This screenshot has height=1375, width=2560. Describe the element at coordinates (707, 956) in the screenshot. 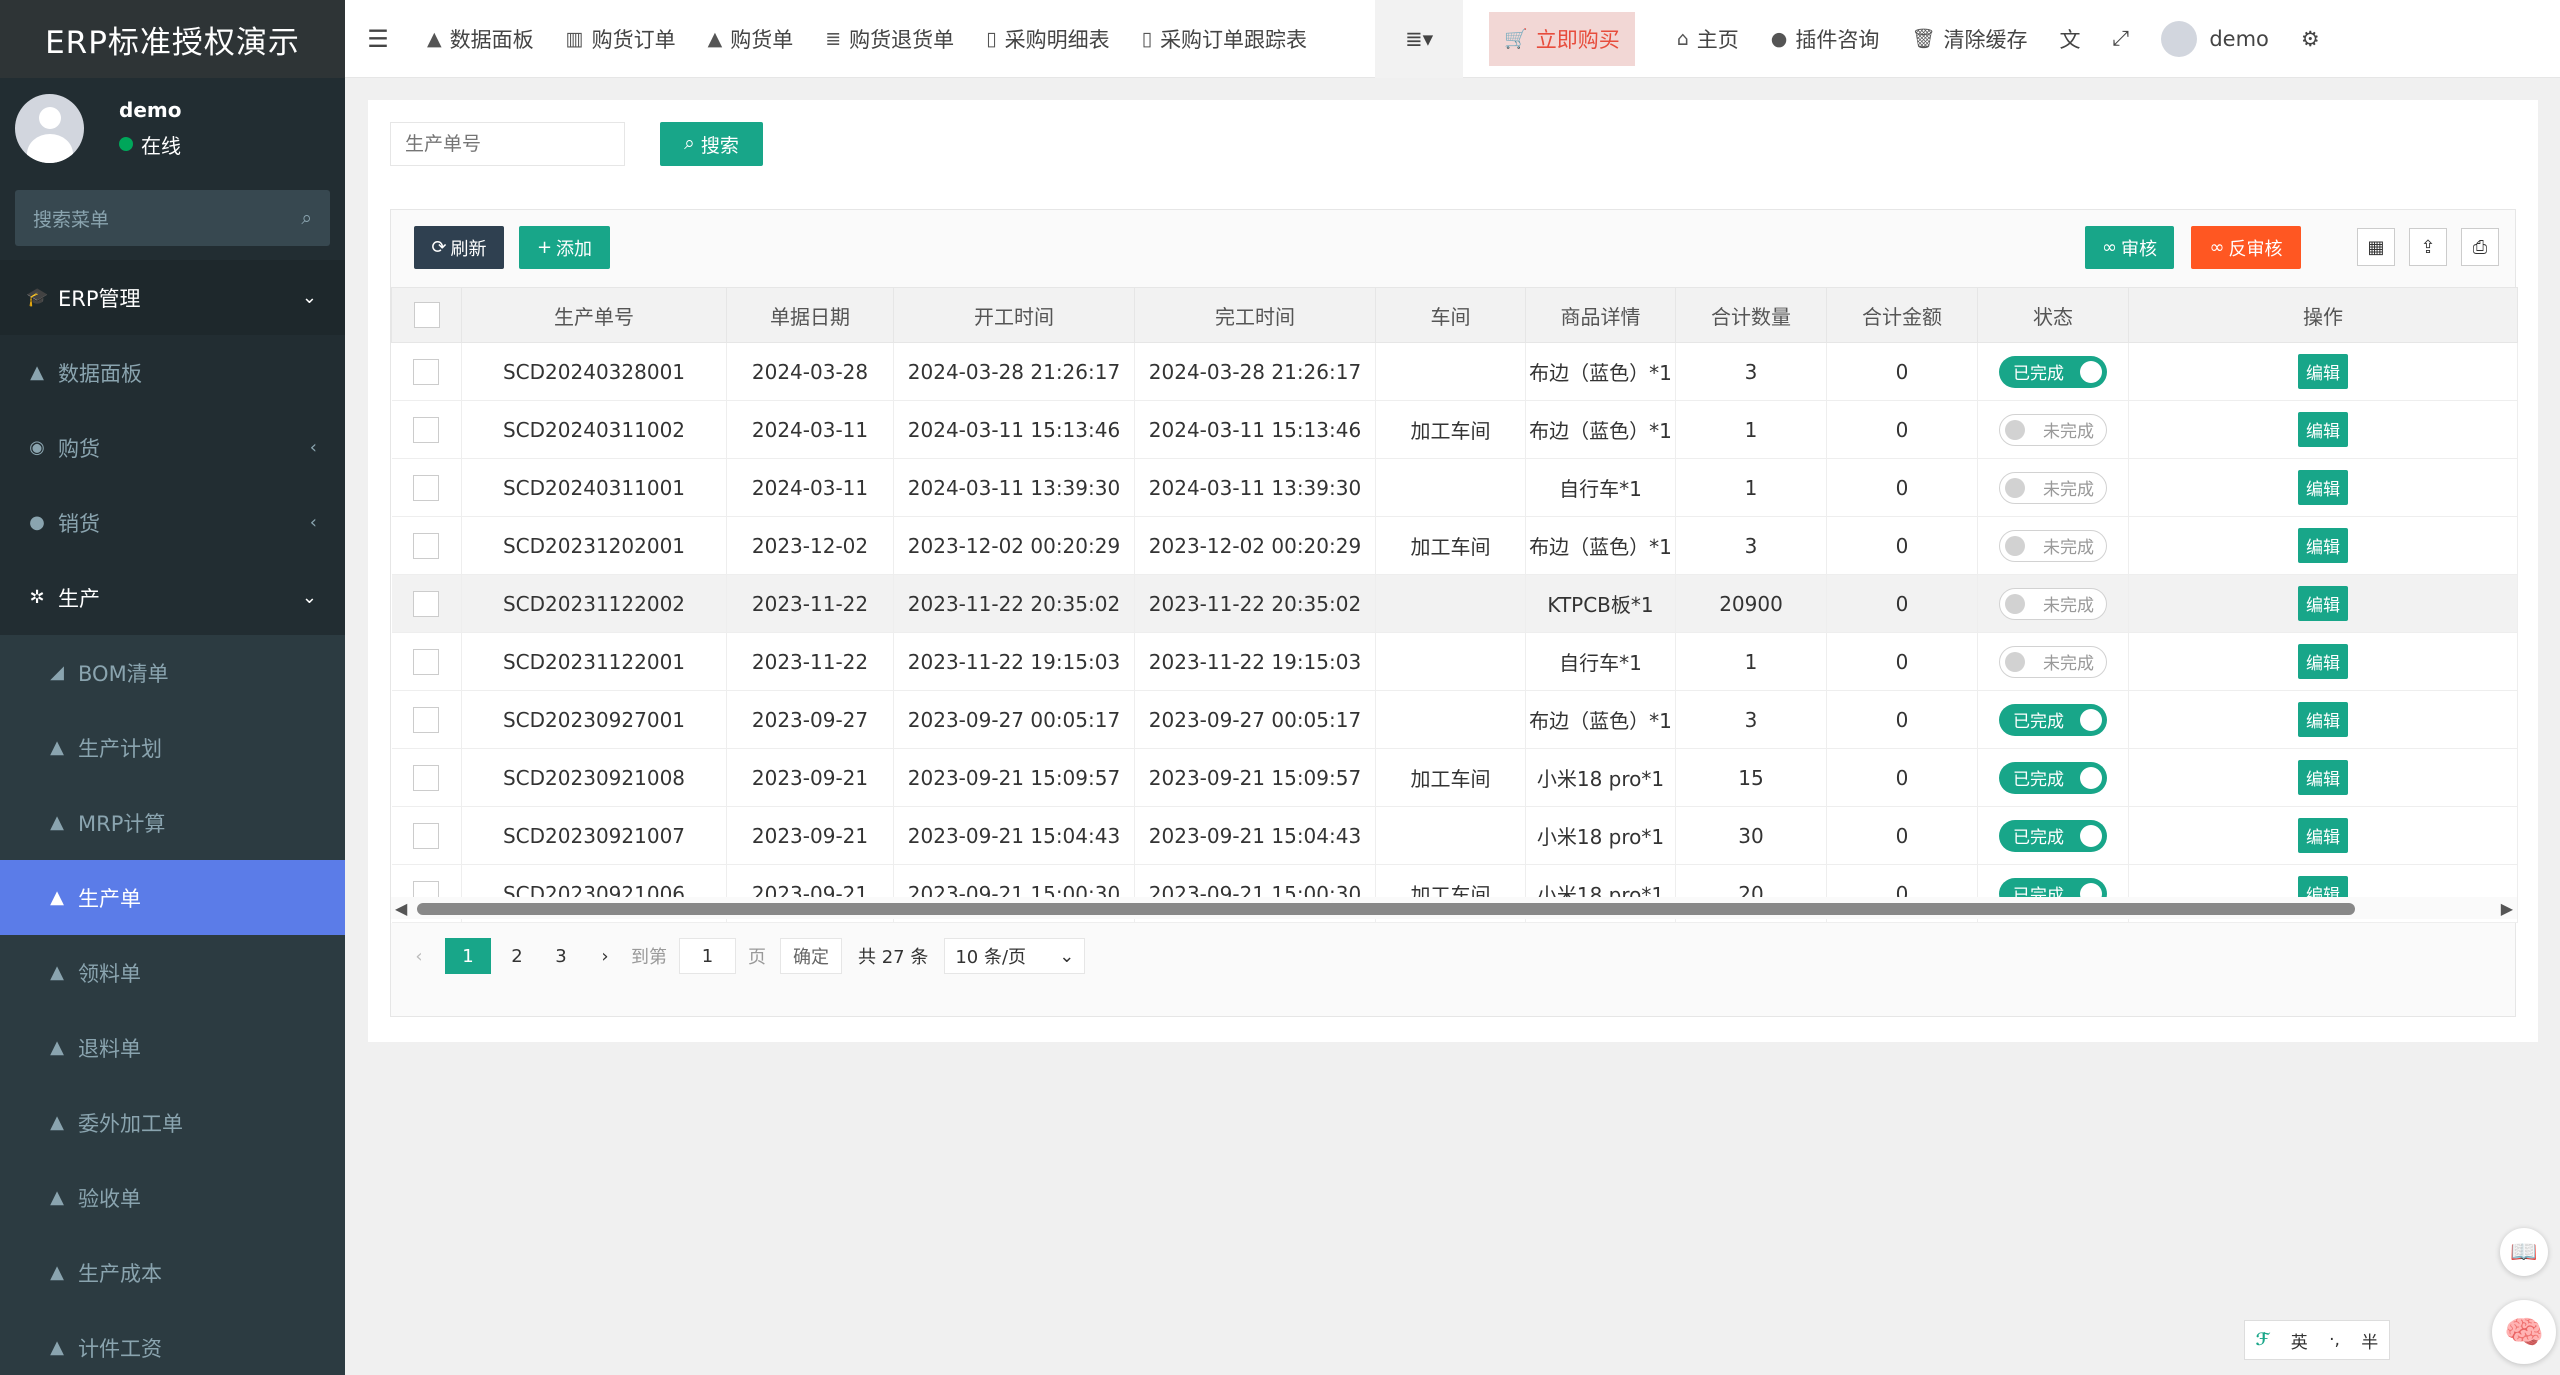

I see `goto-page-input: 1` at that location.